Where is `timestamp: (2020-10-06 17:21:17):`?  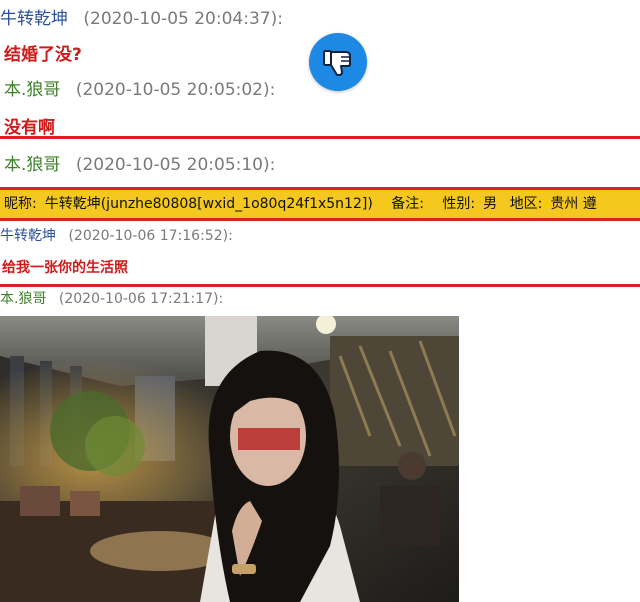 timestamp: (2020-10-06 17:21:17): is located at coordinates (141, 299).